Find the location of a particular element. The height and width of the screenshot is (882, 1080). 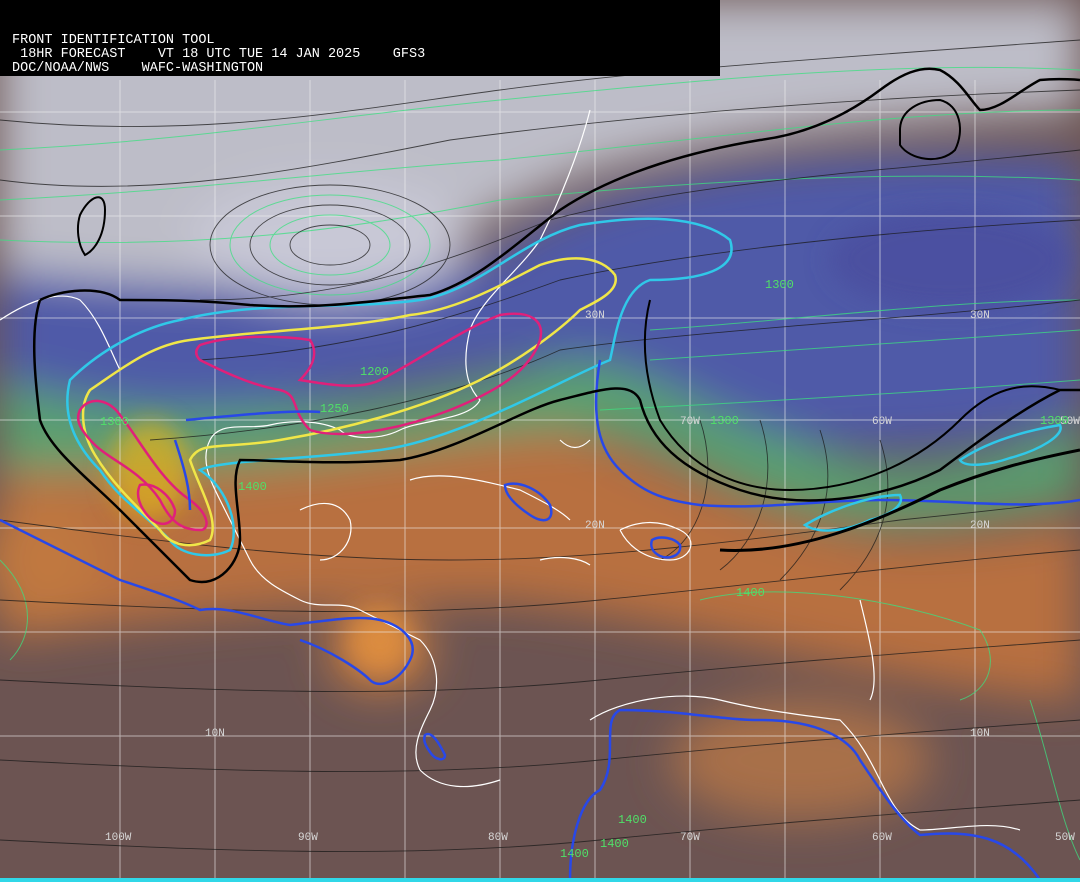

contour-label-1300-d: 1300 is located at coordinates (1054, 421).